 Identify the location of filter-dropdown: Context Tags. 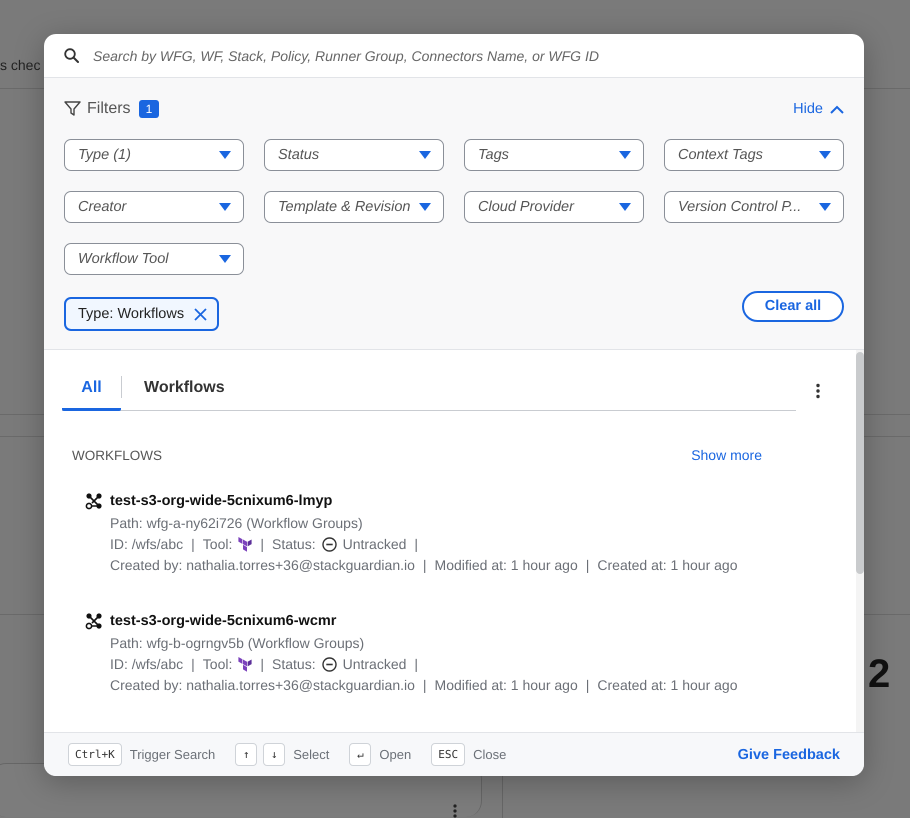
(754, 155).